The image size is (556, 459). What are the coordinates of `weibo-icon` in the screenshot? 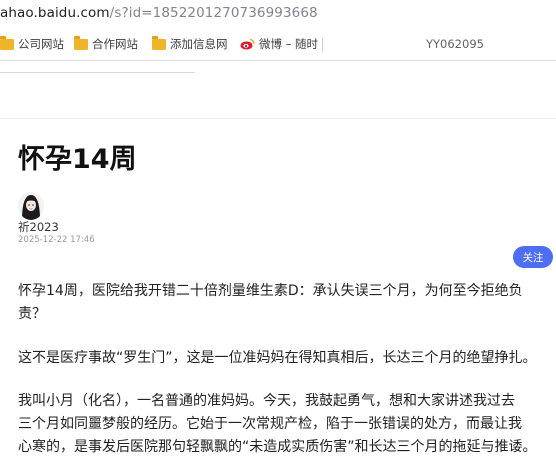 It's located at (247, 44).